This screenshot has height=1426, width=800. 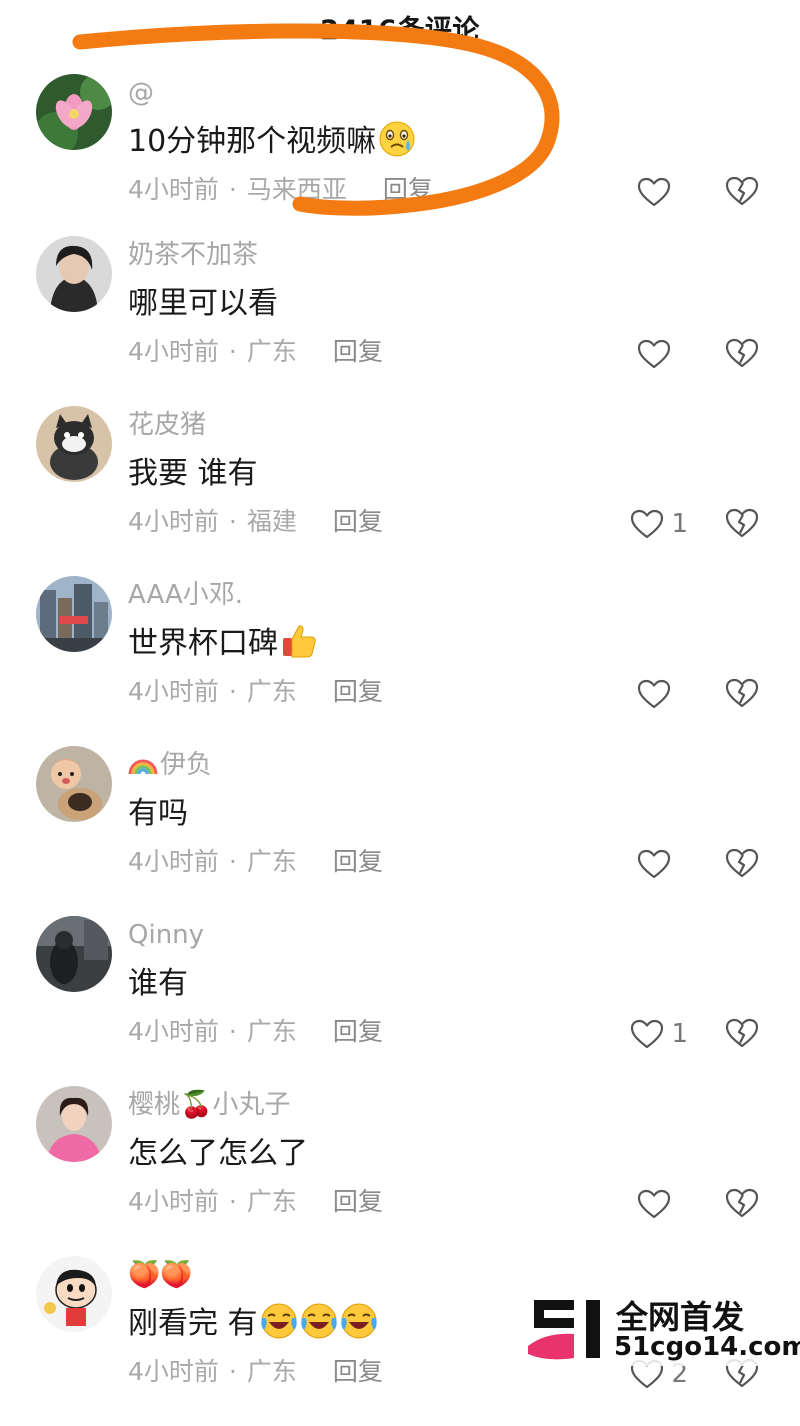 I want to click on cat-plush-avatar-icon, so click(x=74, y=444).